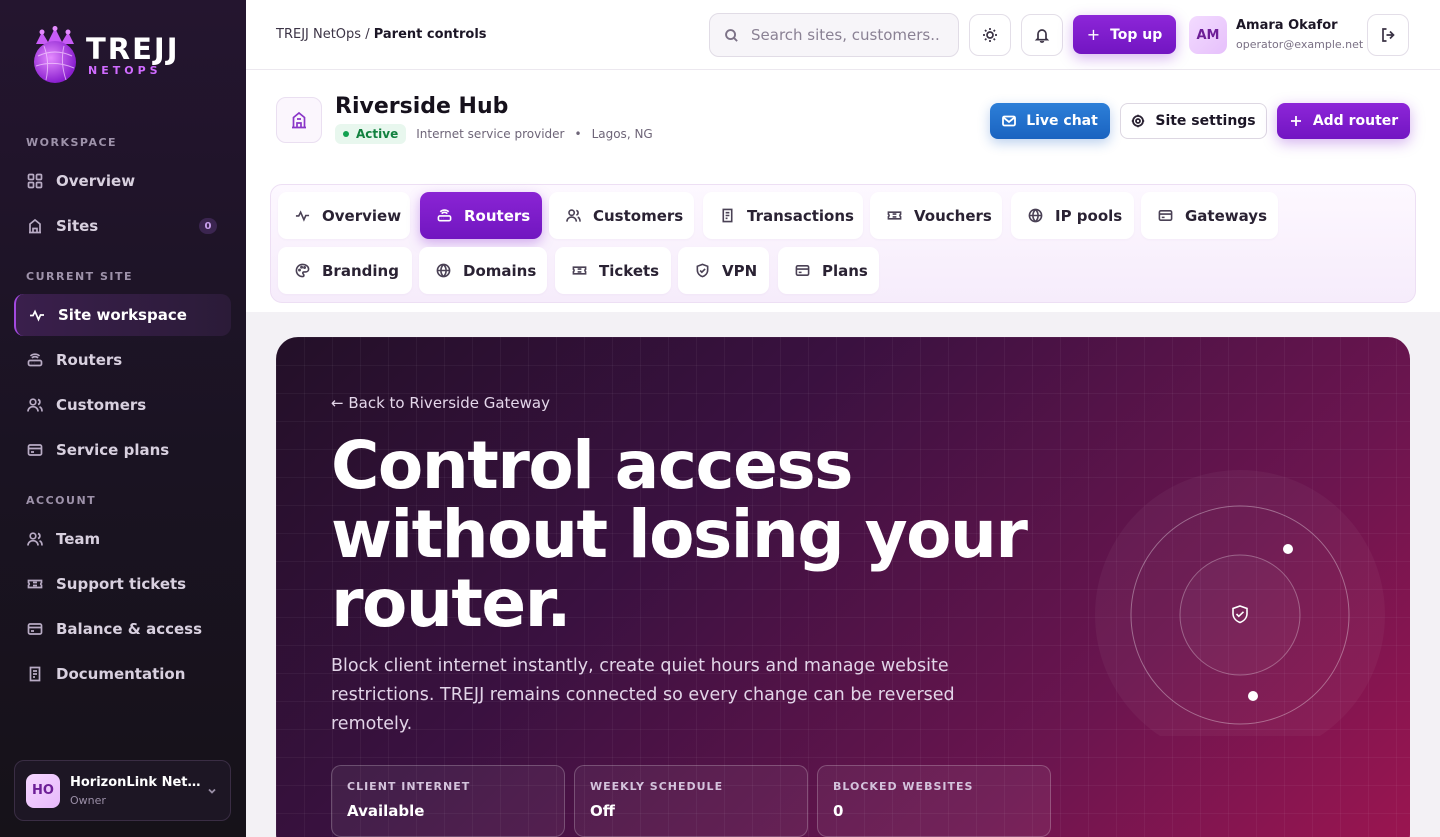 The width and height of the screenshot is (1440, 837). I want to click on building-icon, so click(35, 226).